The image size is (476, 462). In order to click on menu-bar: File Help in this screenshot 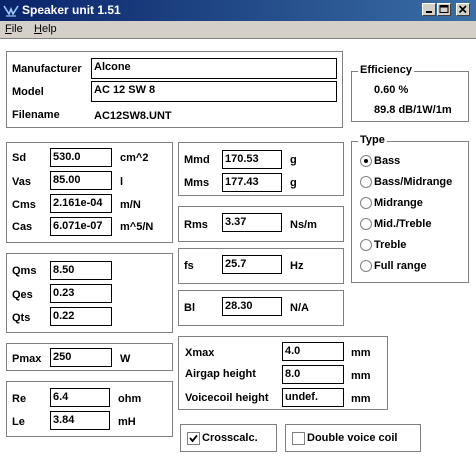, I will do `click(238, 29)`.